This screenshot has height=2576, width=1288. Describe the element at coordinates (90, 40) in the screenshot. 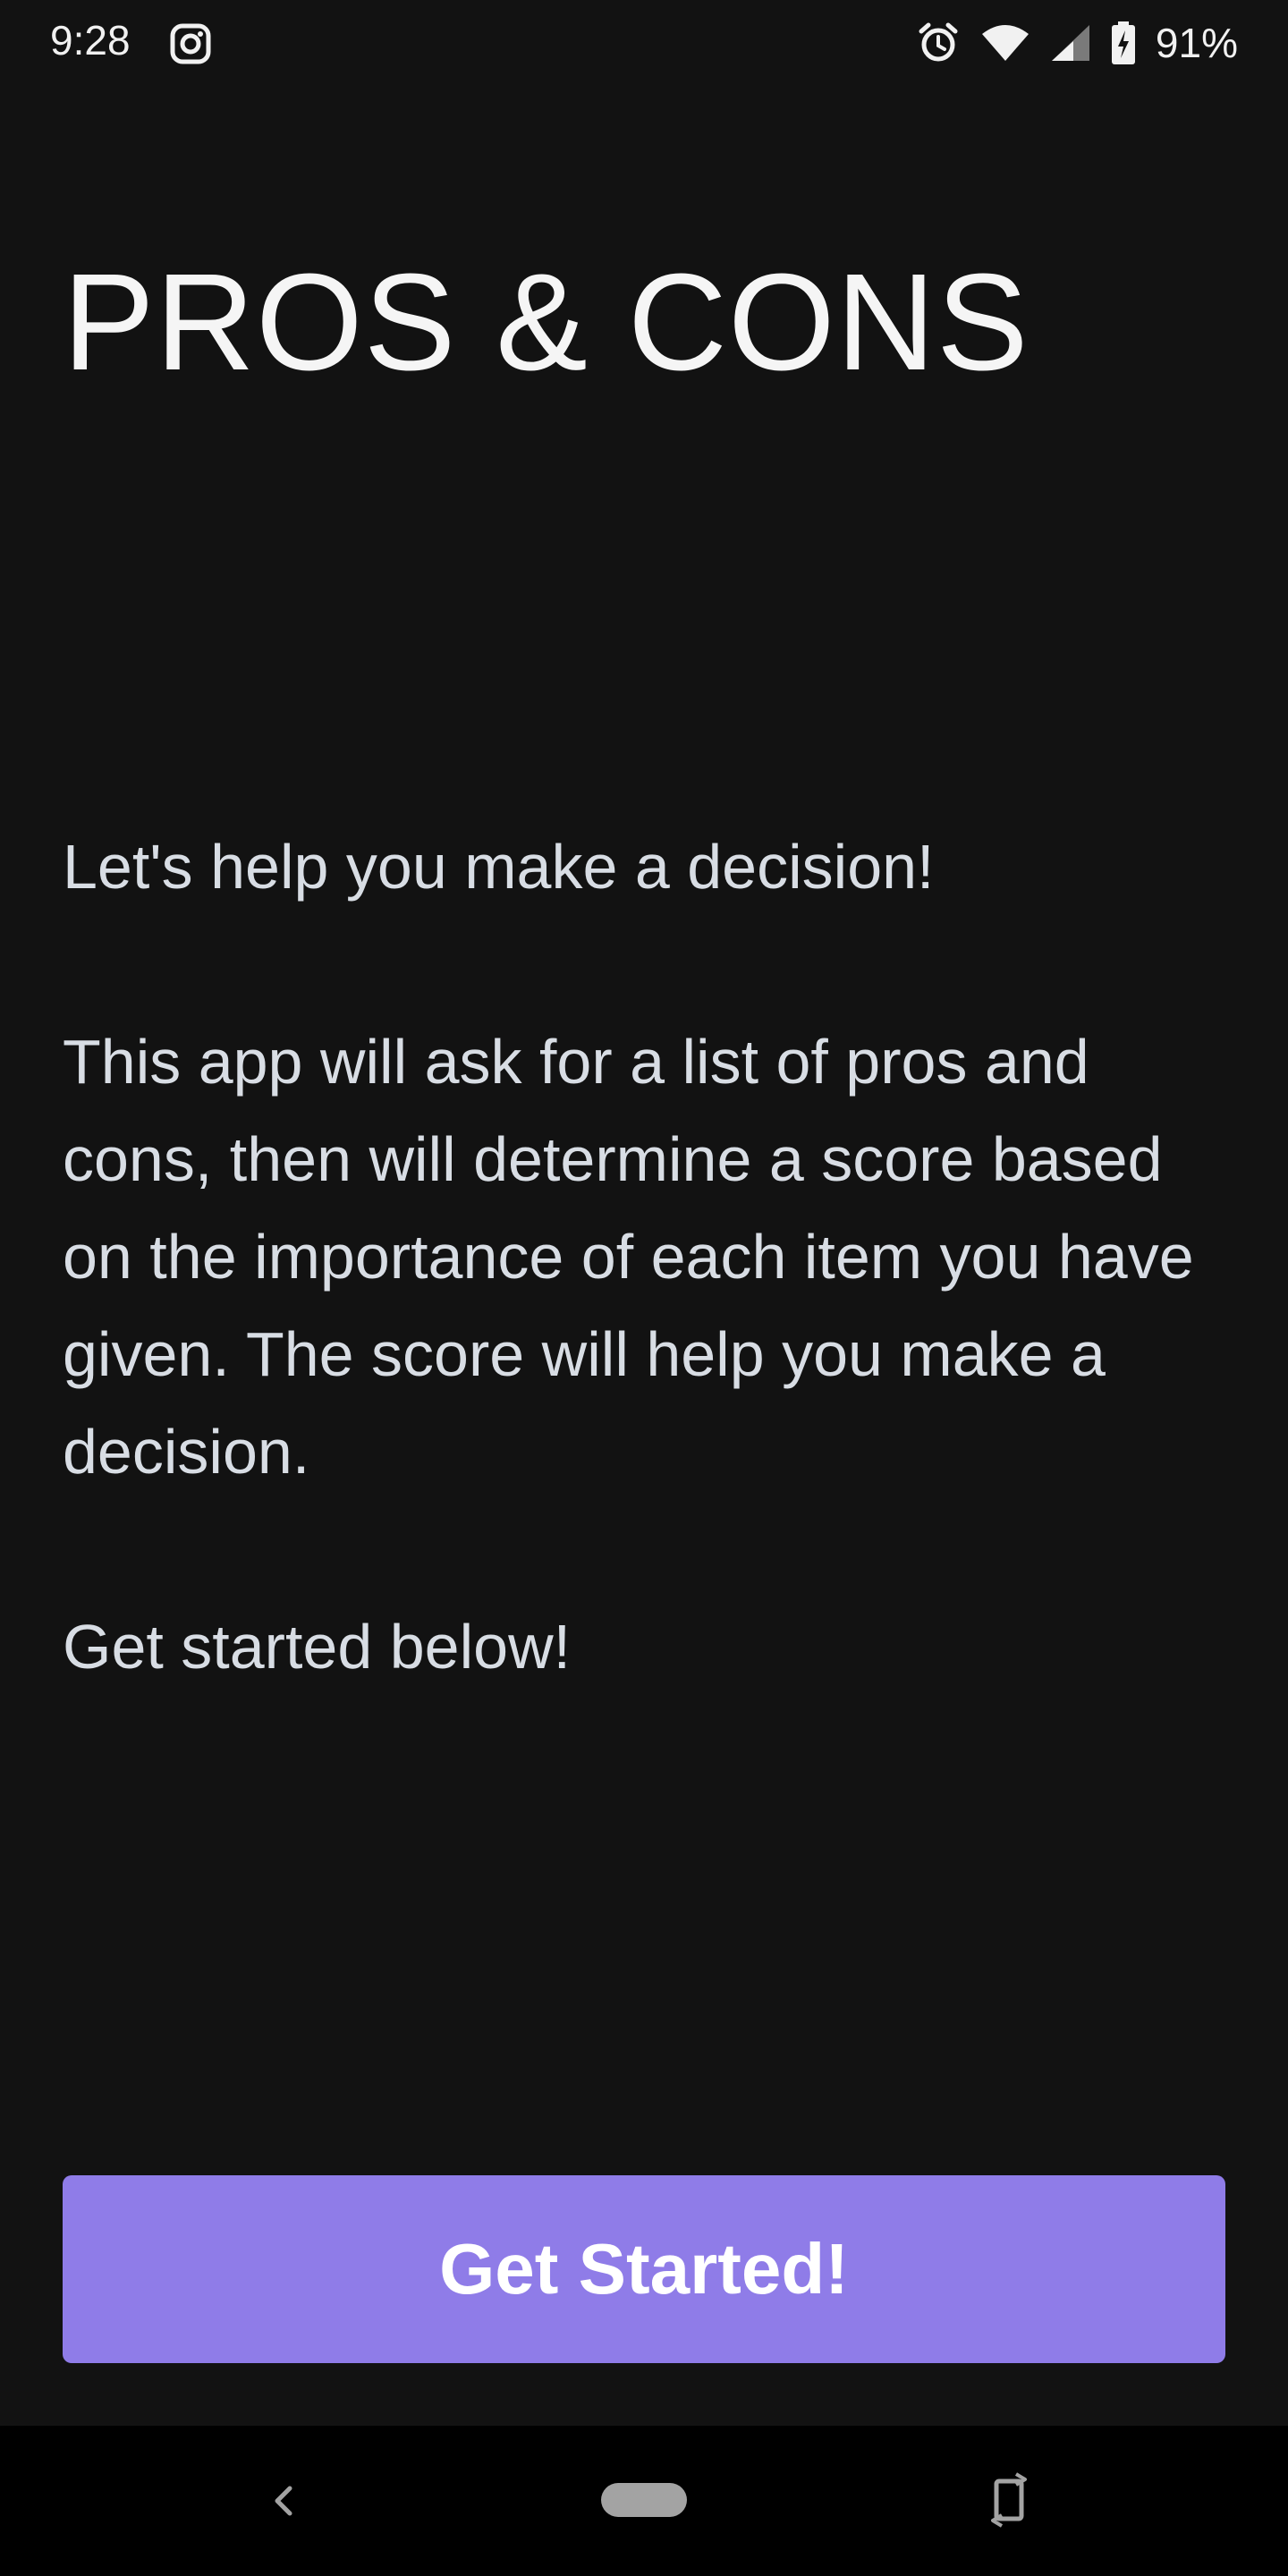

I see `status-time: 9:28` at that location.